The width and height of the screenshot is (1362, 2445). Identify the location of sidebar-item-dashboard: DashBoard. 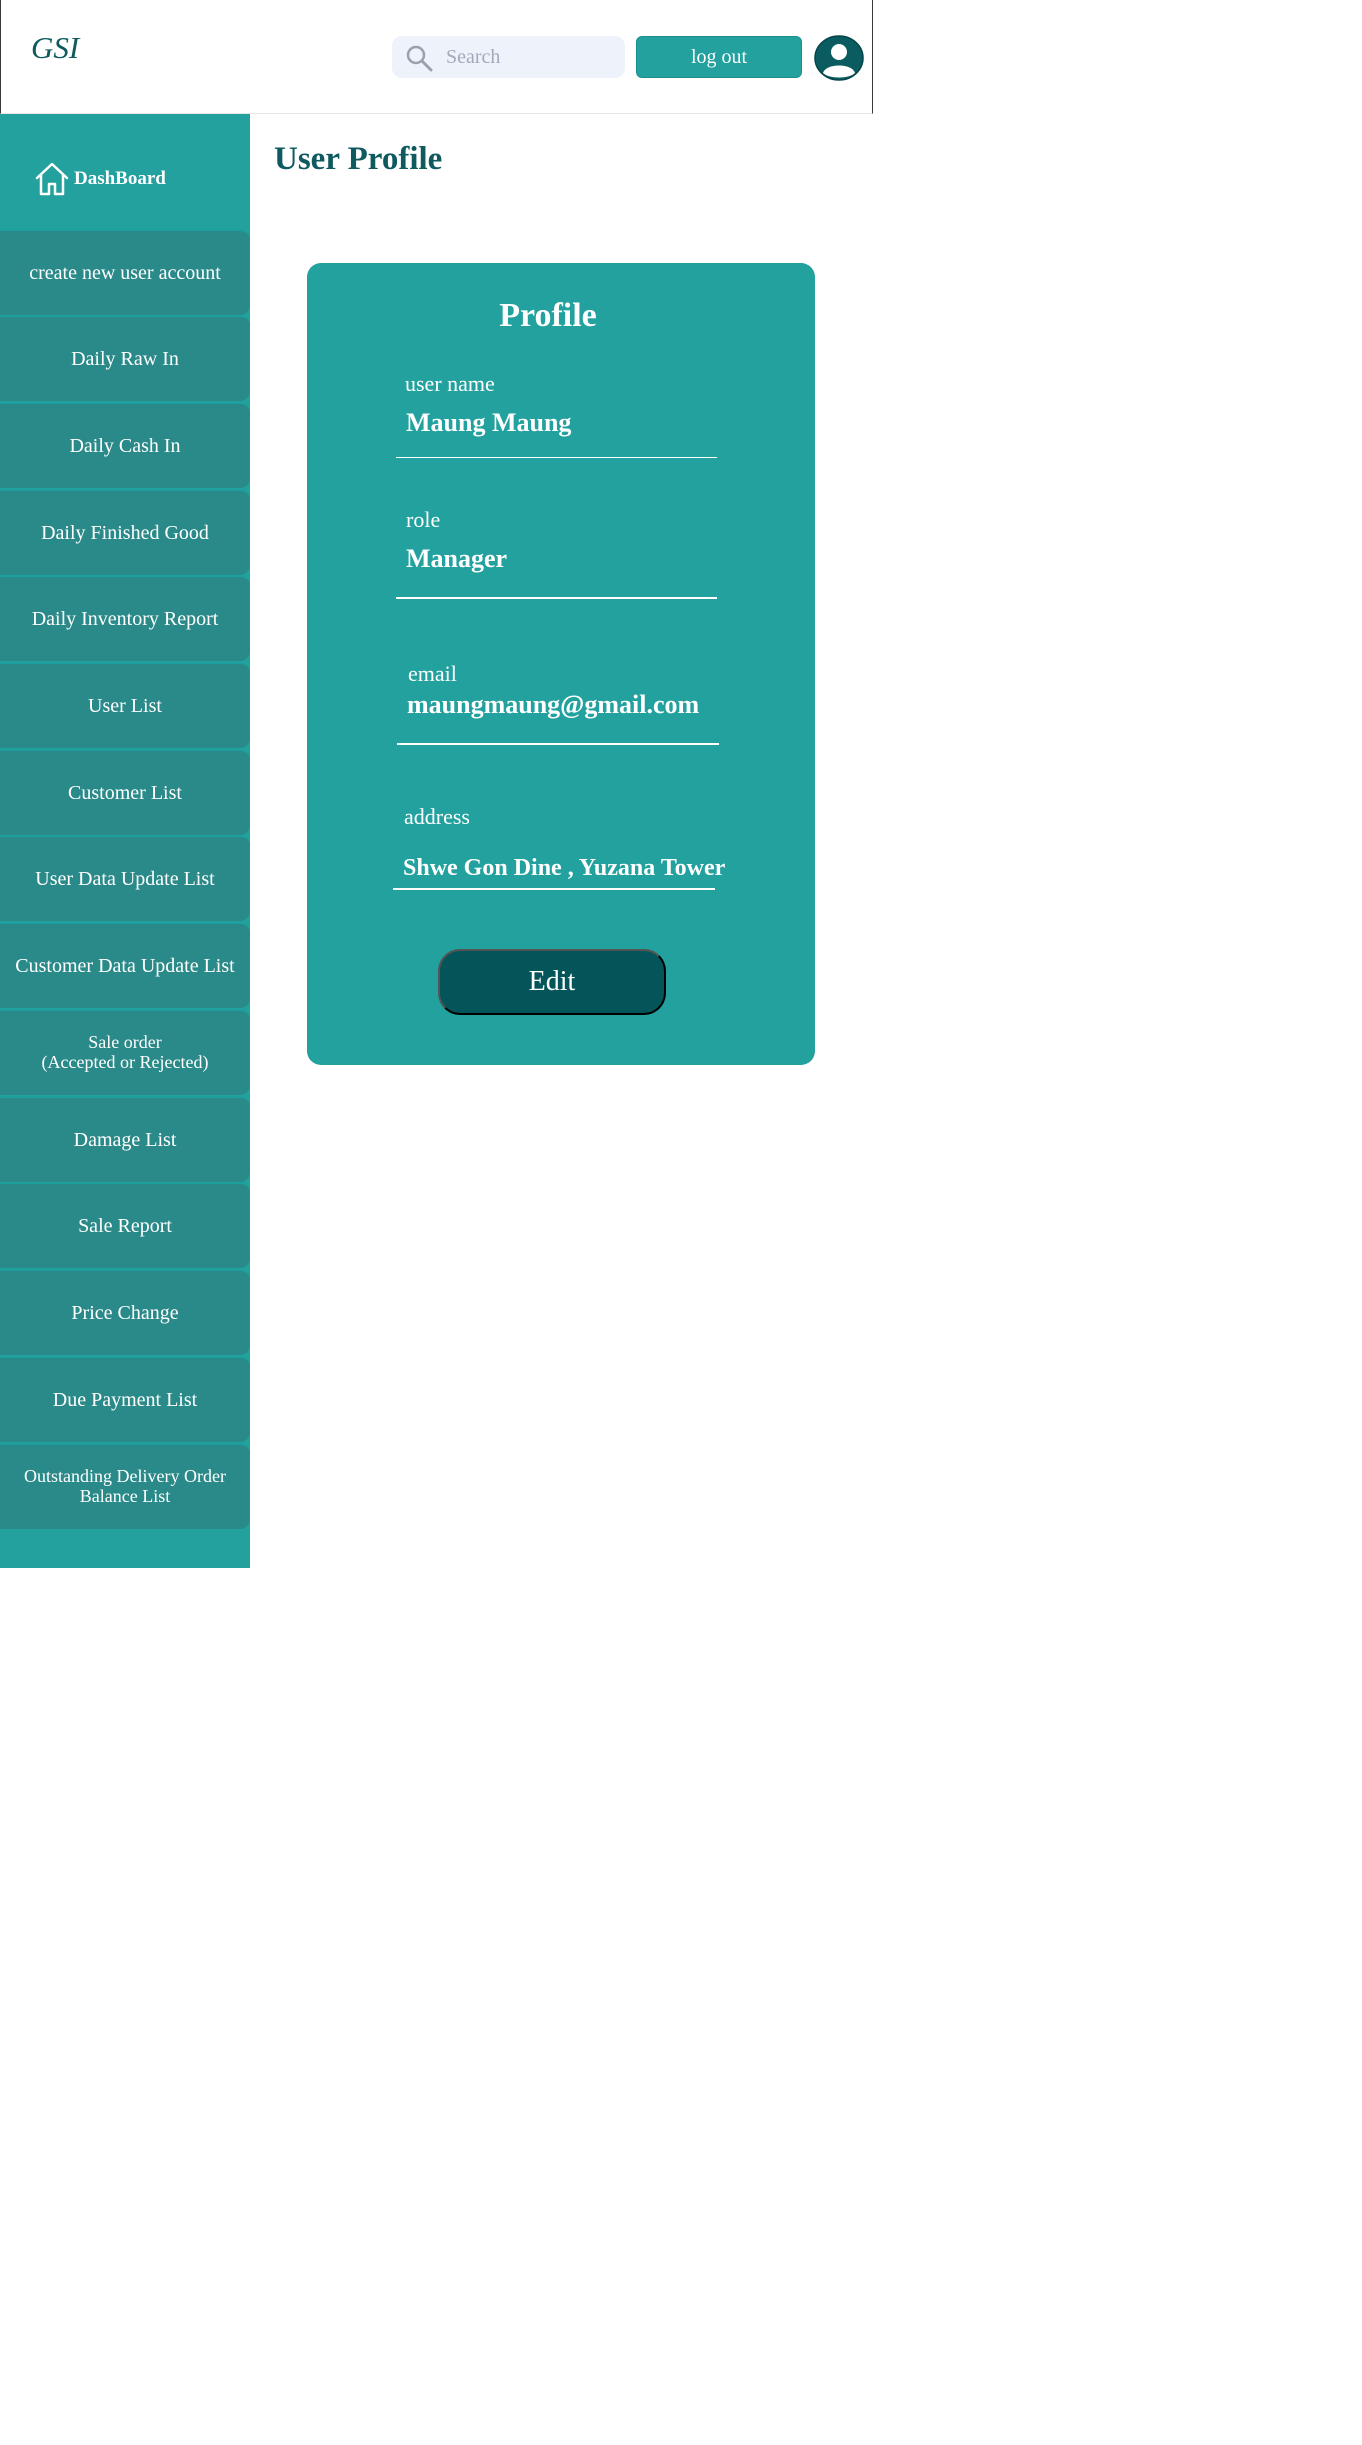
(125, 171).